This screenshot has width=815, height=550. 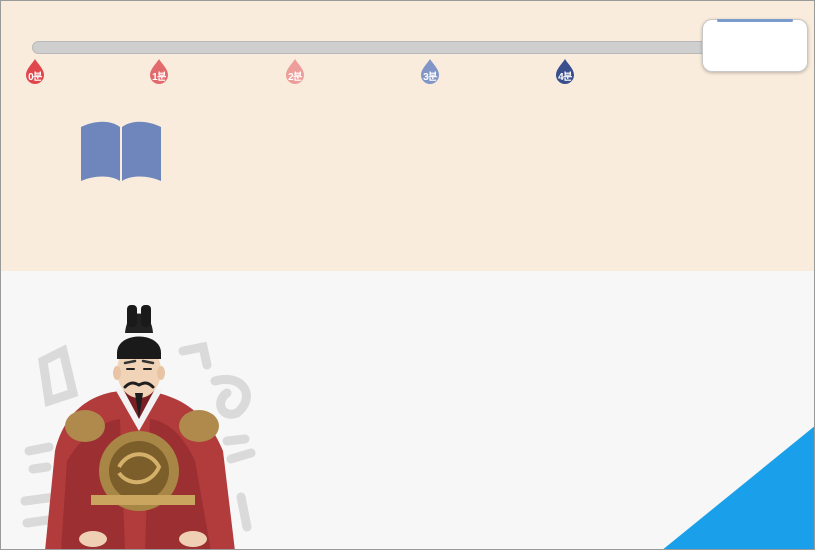 I want to click on book-icon, so click(x=121, y=151).